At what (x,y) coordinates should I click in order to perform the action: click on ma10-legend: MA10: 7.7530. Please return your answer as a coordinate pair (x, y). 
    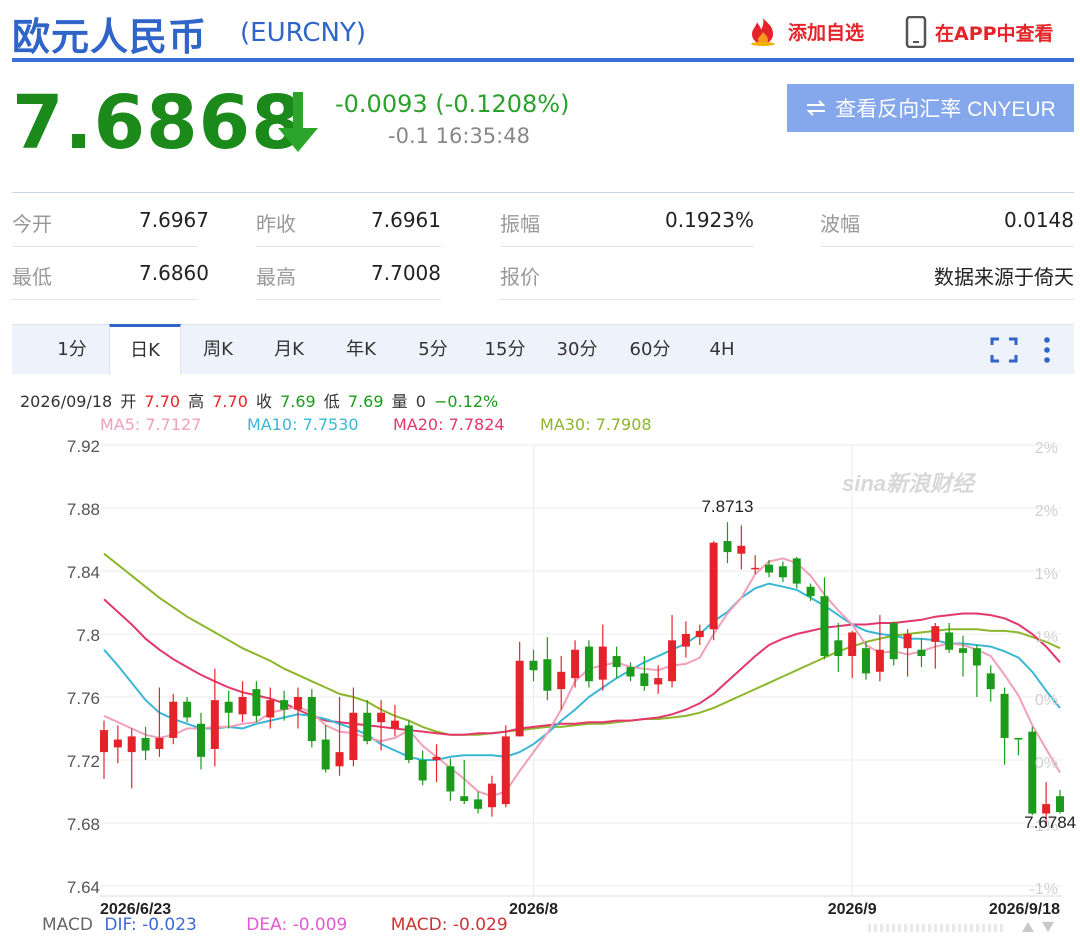
    Looking at the image, I should click on (303, 424).